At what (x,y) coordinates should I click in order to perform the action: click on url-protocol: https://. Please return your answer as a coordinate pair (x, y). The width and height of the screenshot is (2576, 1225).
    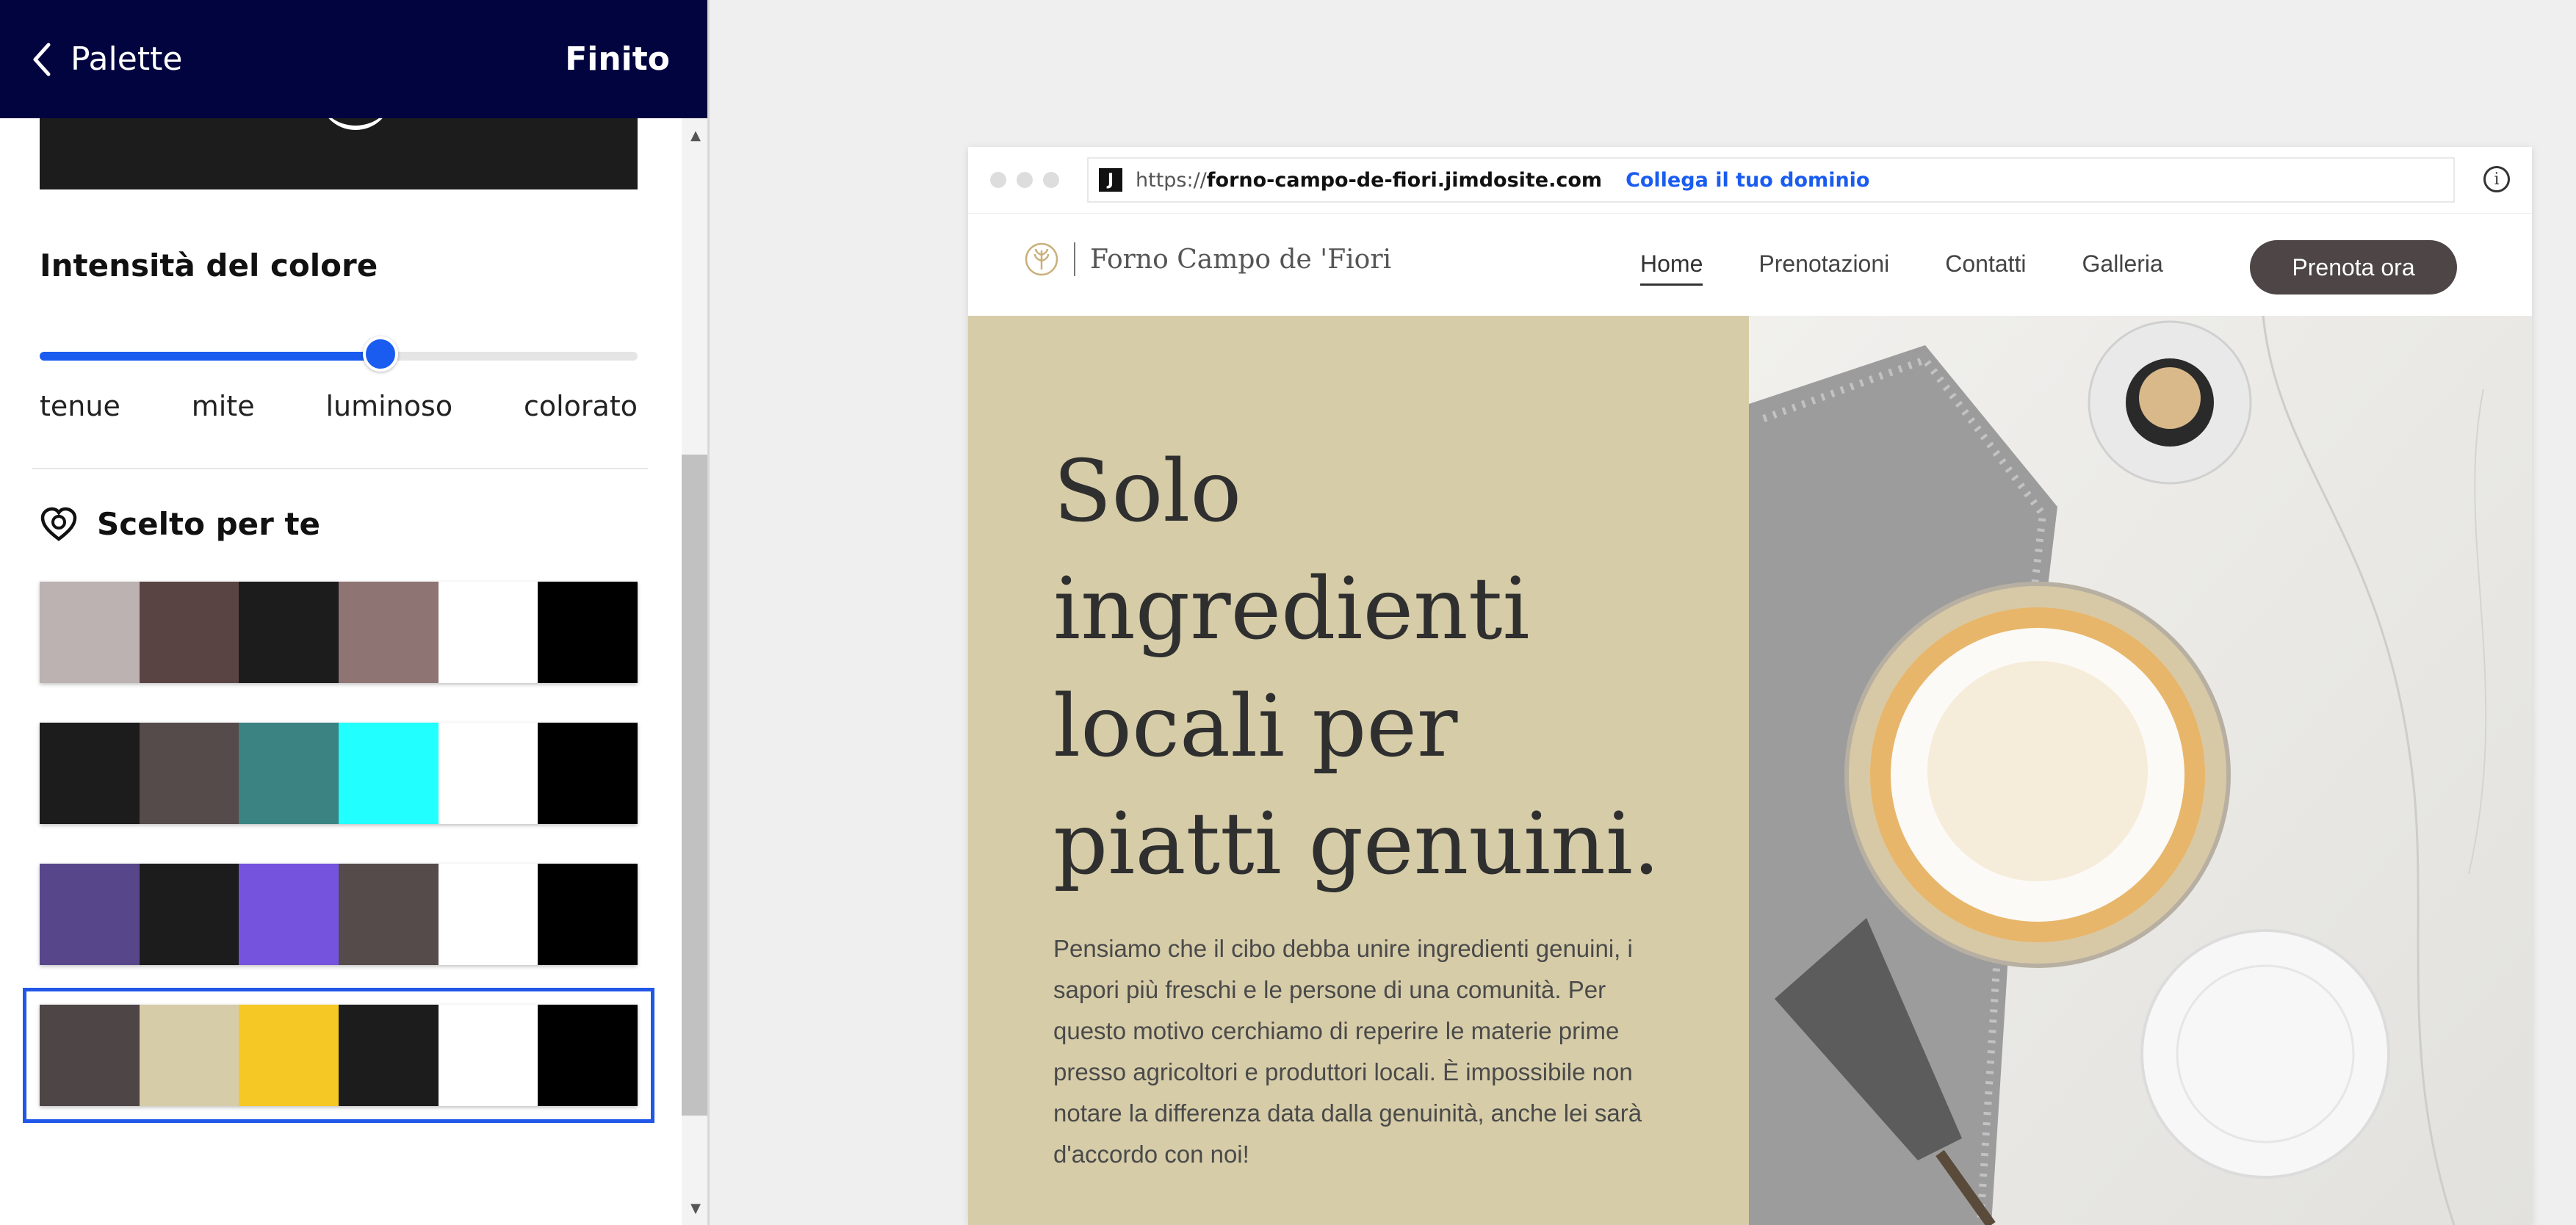
    Looking at the image, I should click on (1171, 180).